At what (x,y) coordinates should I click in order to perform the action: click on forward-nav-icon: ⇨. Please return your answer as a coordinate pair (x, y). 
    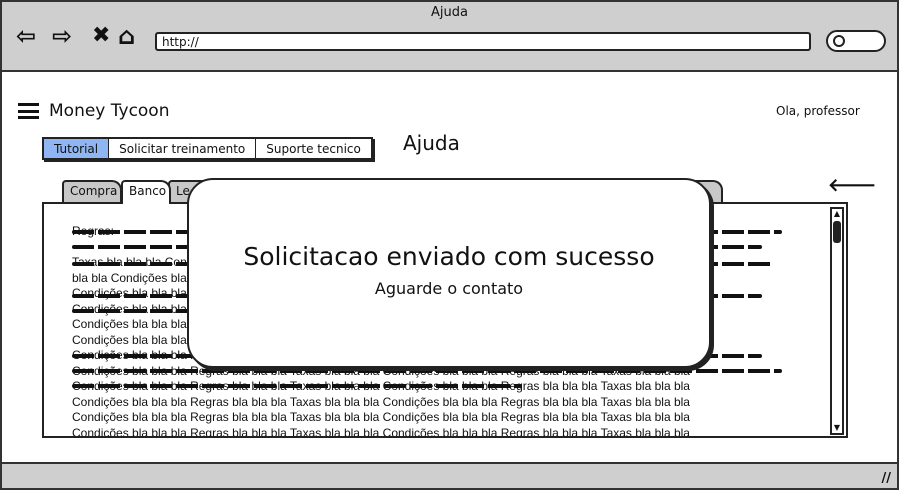
    Looking at the image, I should click on (62, 36).